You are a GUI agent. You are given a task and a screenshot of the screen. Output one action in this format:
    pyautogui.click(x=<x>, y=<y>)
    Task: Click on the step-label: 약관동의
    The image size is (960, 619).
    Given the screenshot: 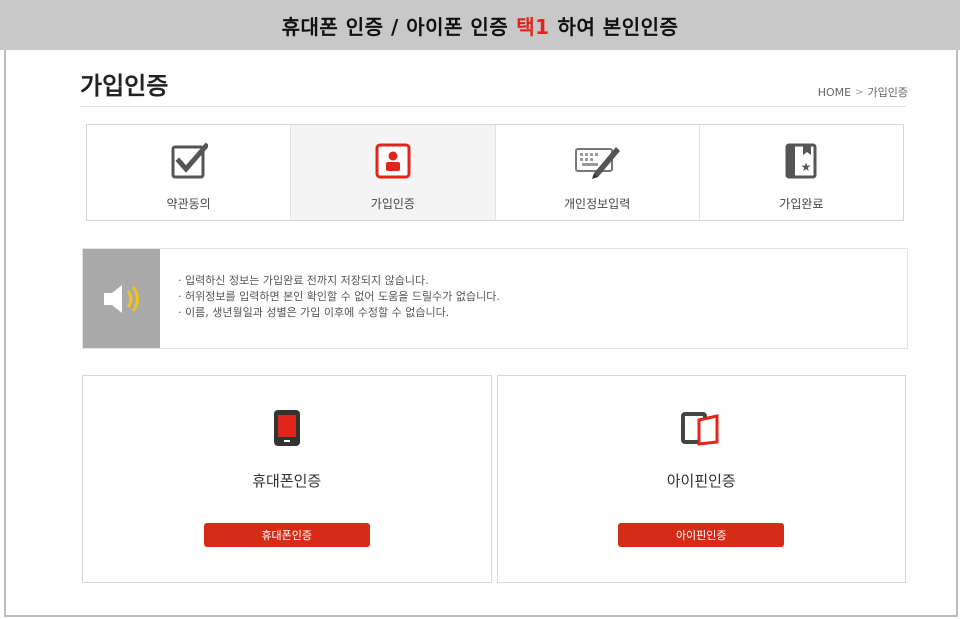 What is the action you would take?
    pyautogui.click(x=188, y=204)
    